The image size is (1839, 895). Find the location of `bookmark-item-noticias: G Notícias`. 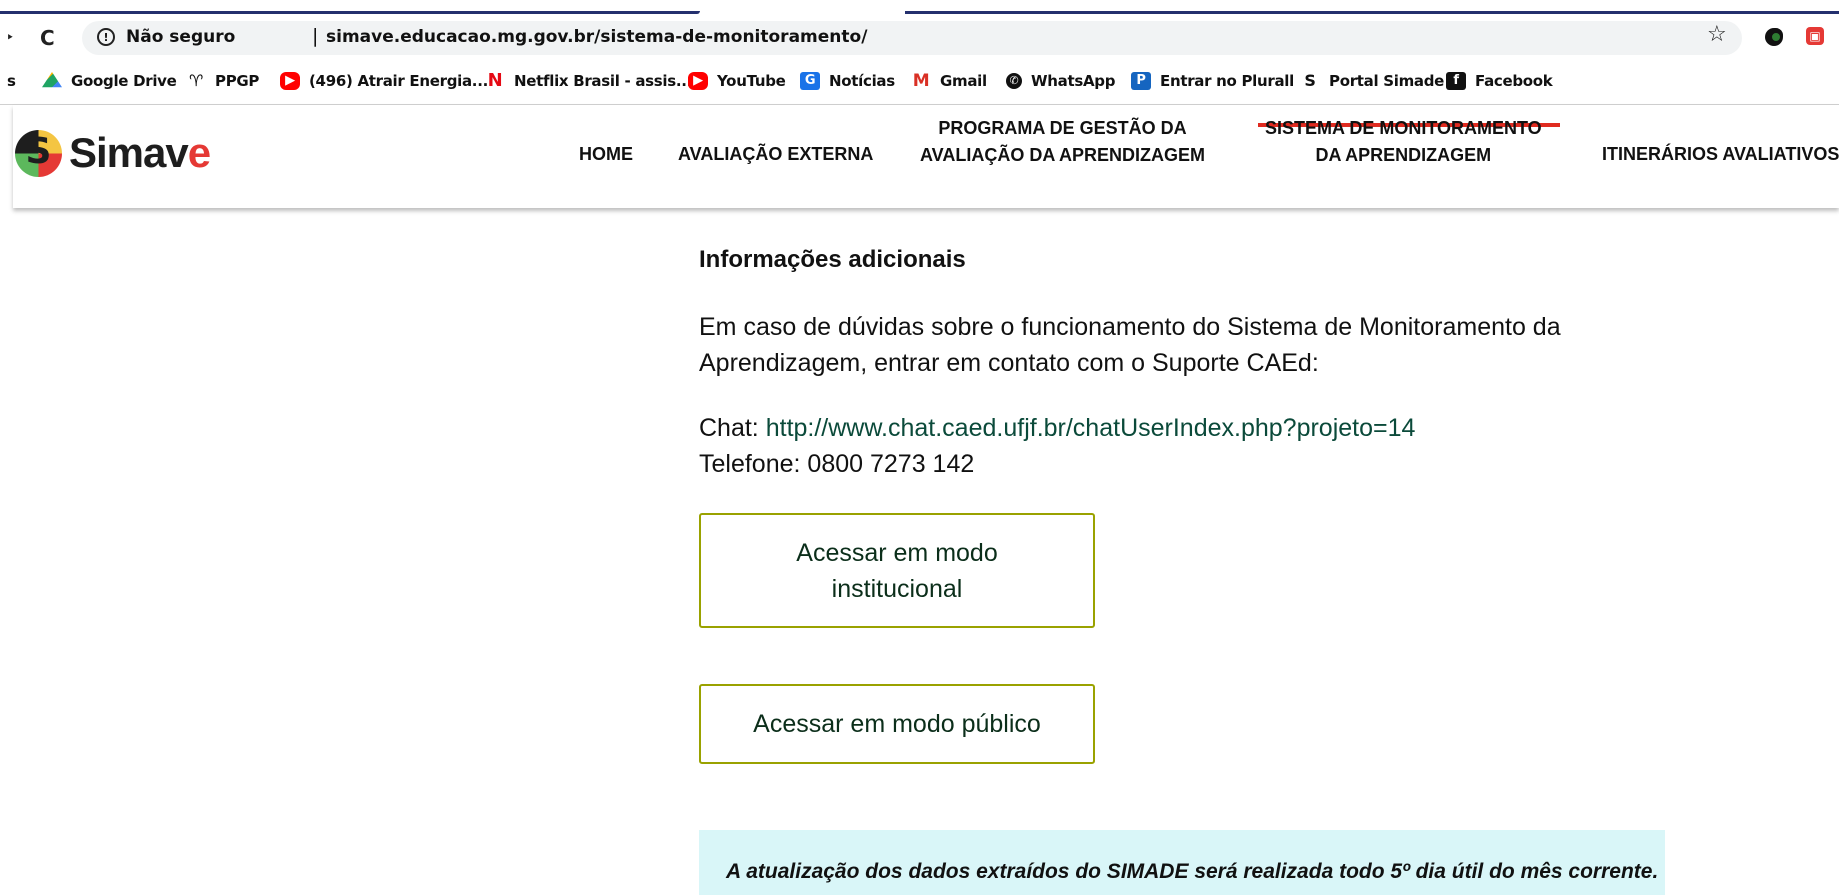

bookmark-item-noticias: G Notícias is located at coordinates (847, 81).